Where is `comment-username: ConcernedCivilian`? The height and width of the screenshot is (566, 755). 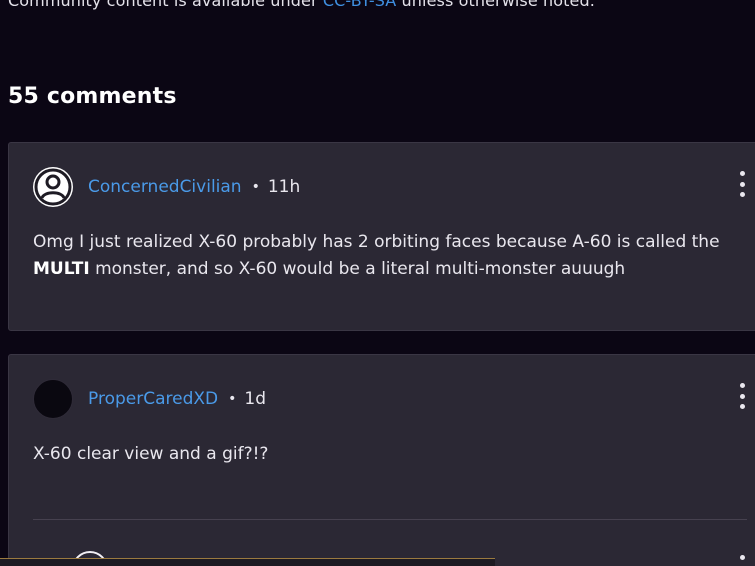 comment-username: ConcernedCivilian is located at coordinates (165, 187).